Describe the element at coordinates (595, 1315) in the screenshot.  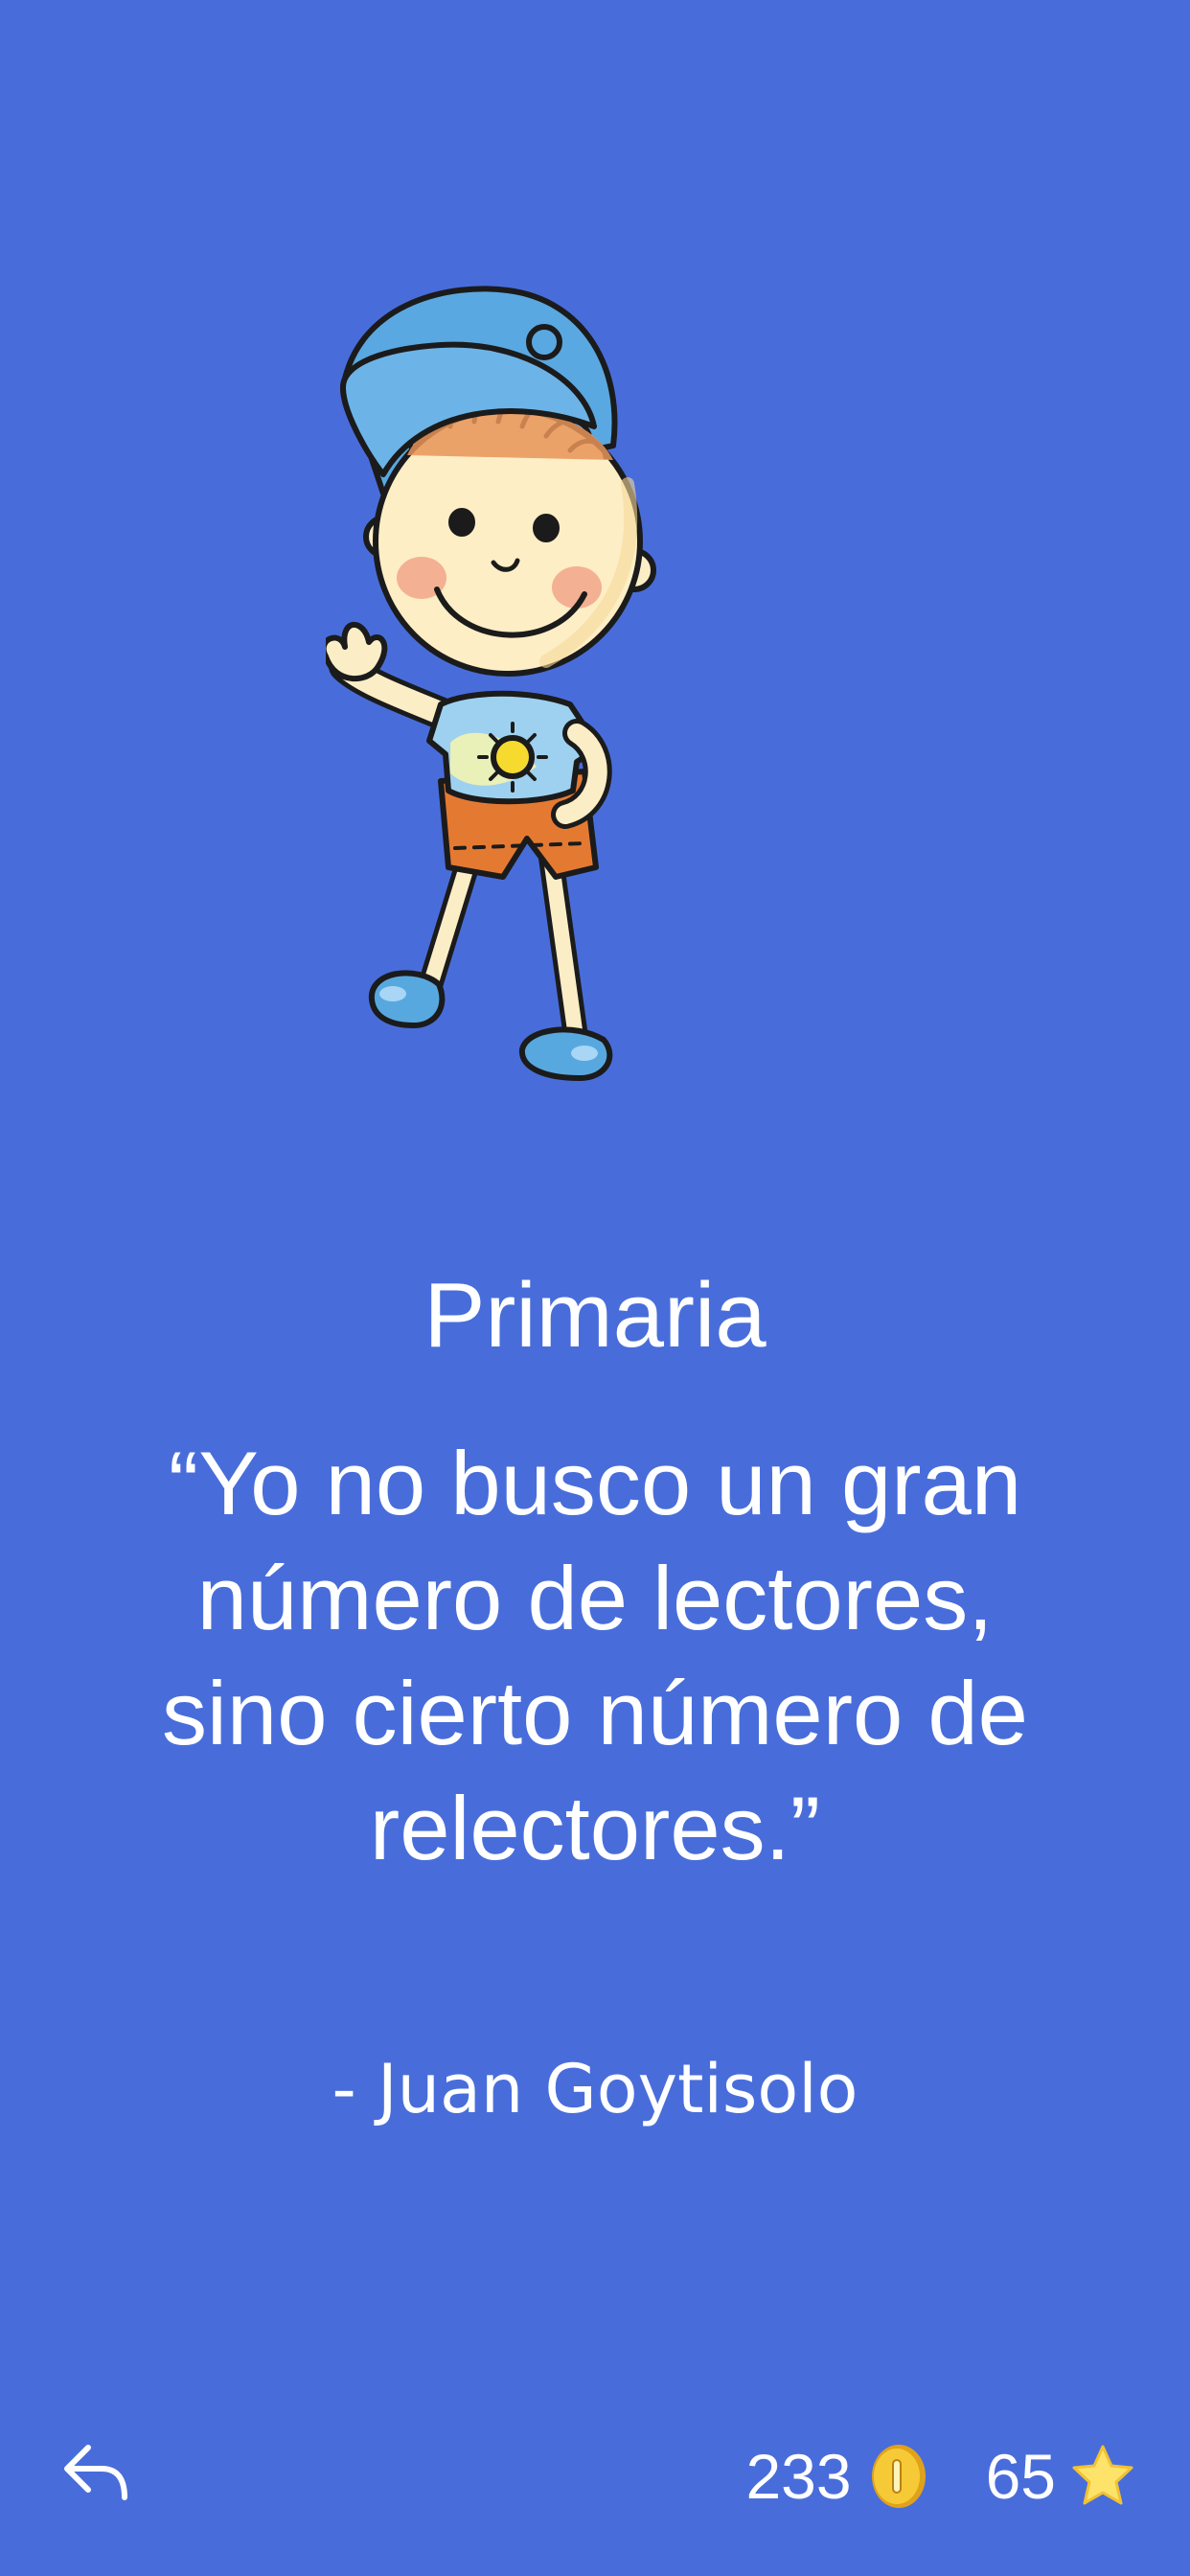
I see `level-title: Primaria` at that location.